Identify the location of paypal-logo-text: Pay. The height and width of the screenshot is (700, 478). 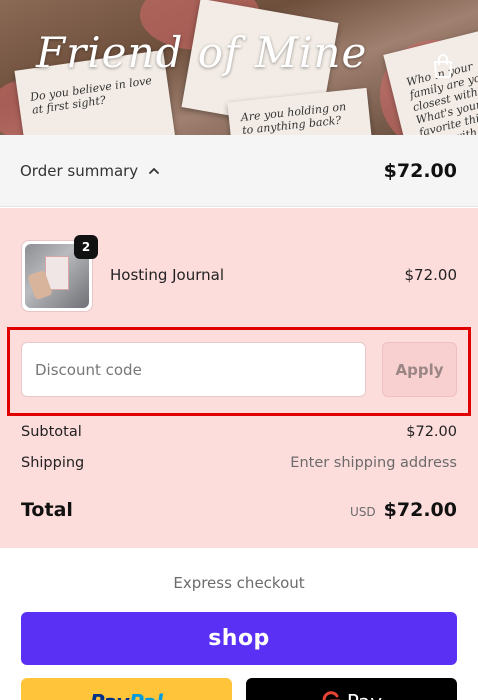
(109, 695).